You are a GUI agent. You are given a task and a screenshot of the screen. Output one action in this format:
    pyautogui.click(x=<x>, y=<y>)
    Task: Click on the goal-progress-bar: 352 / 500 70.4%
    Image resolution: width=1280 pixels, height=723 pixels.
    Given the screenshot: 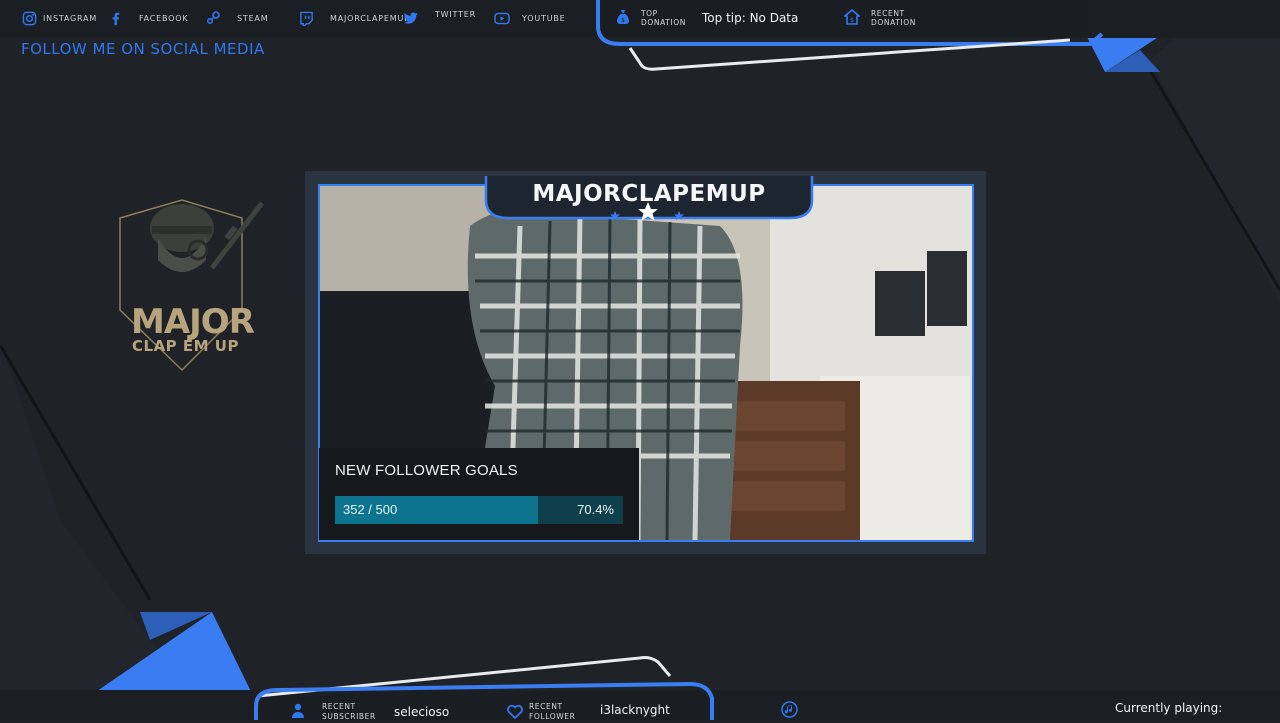 What is the action you would take?
    pyautogui.click(x=479, y=510)
    